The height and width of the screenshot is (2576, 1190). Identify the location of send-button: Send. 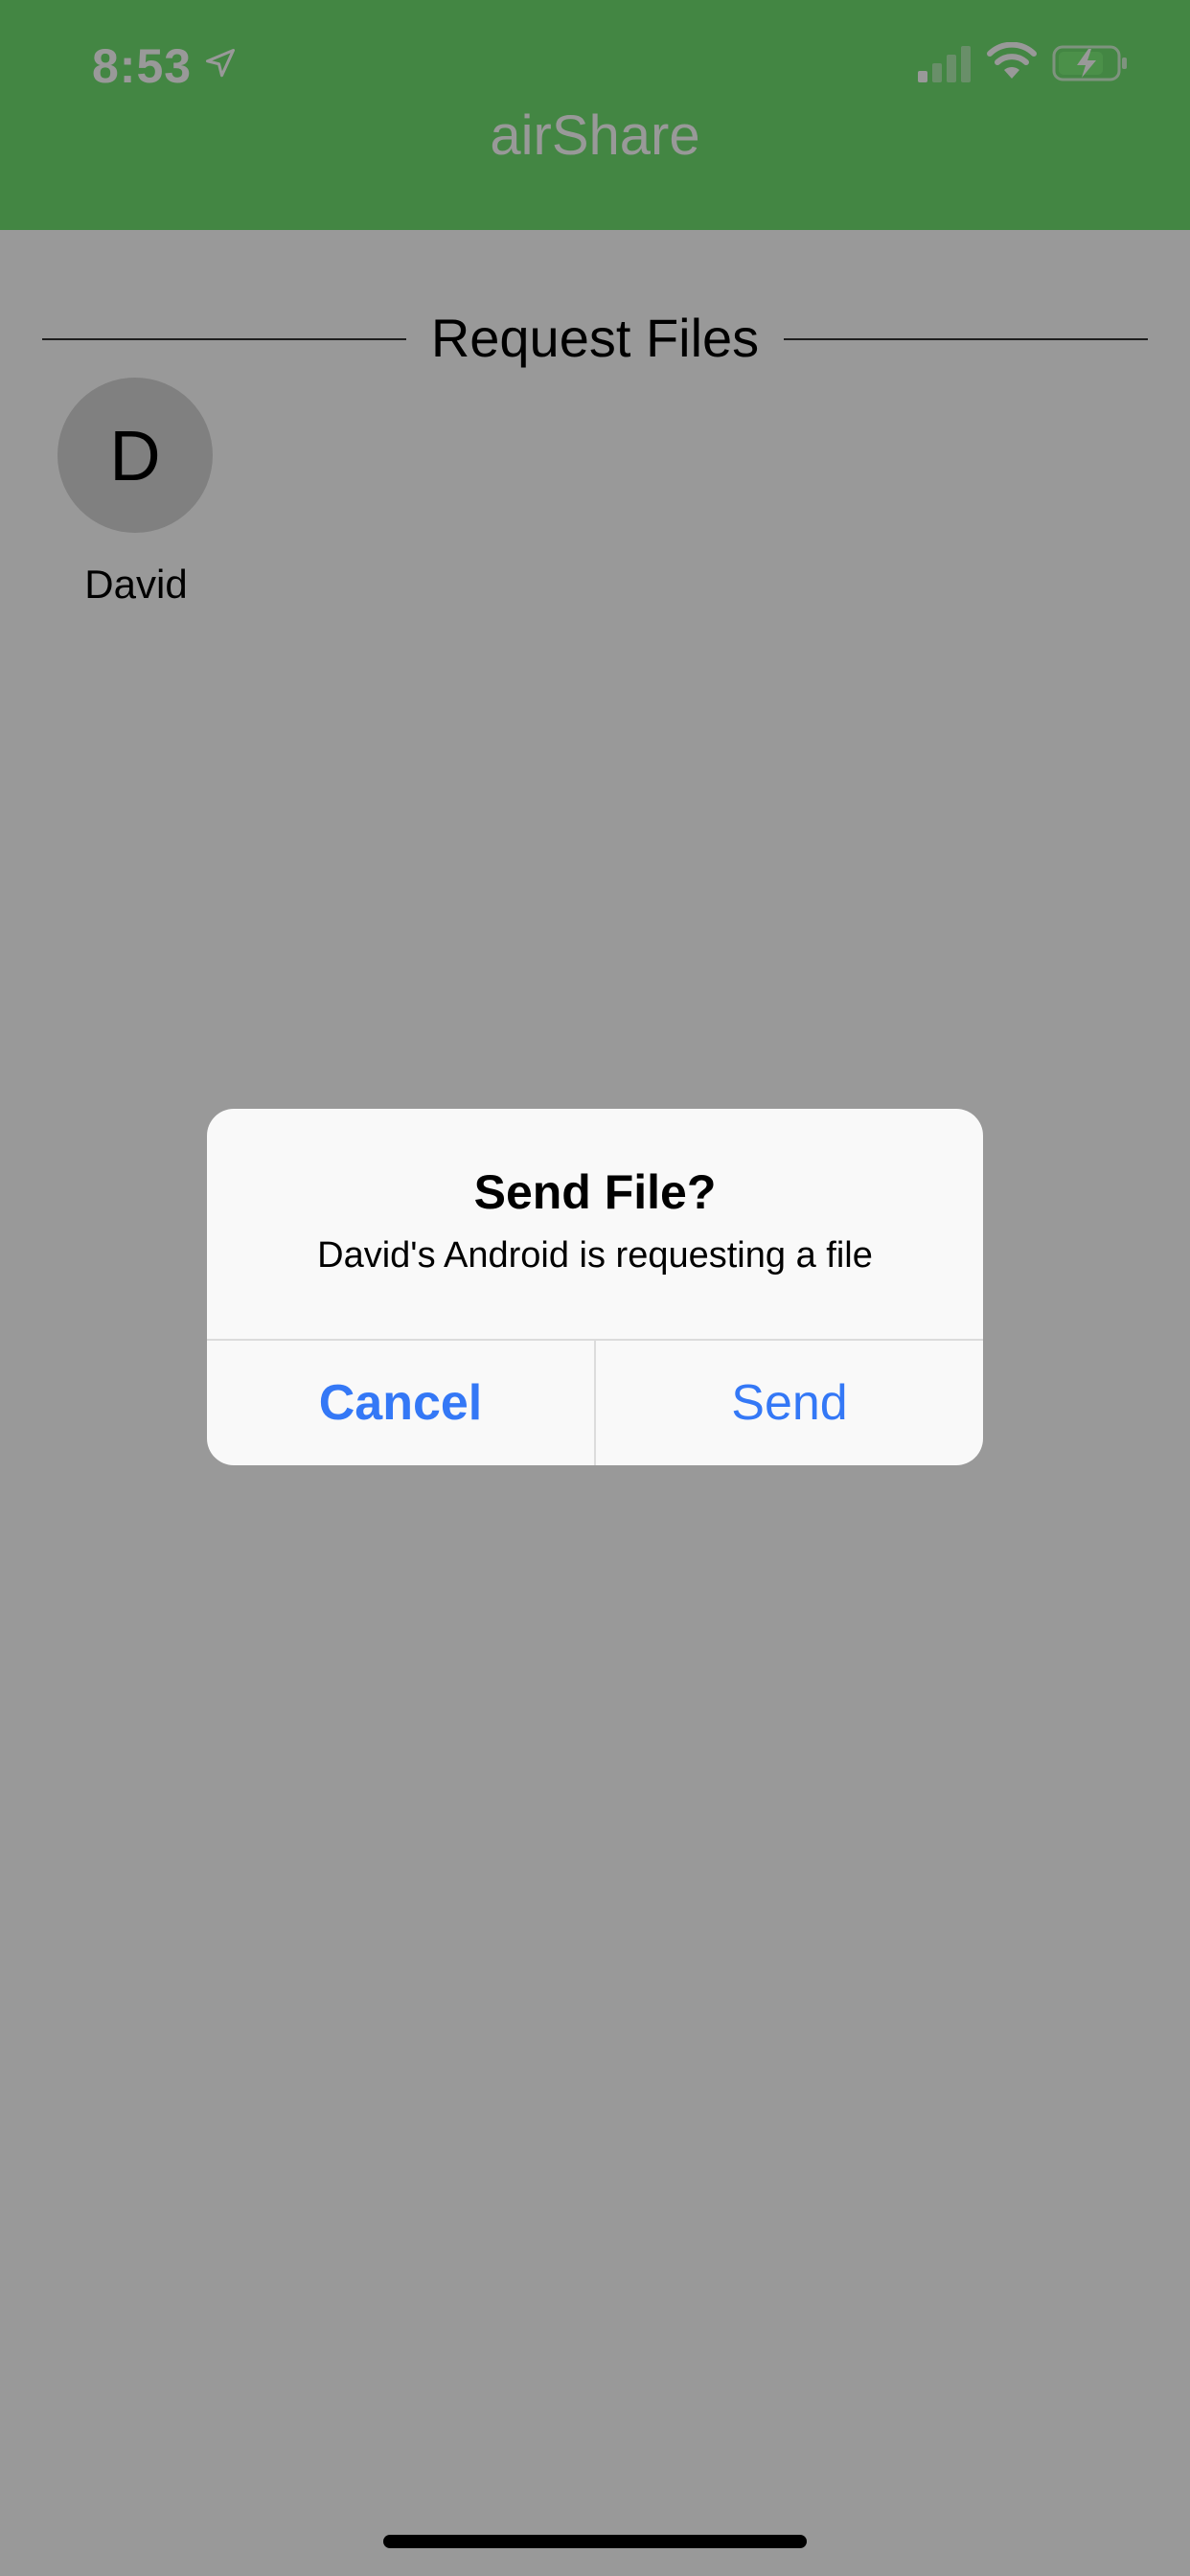
(790, 1403).